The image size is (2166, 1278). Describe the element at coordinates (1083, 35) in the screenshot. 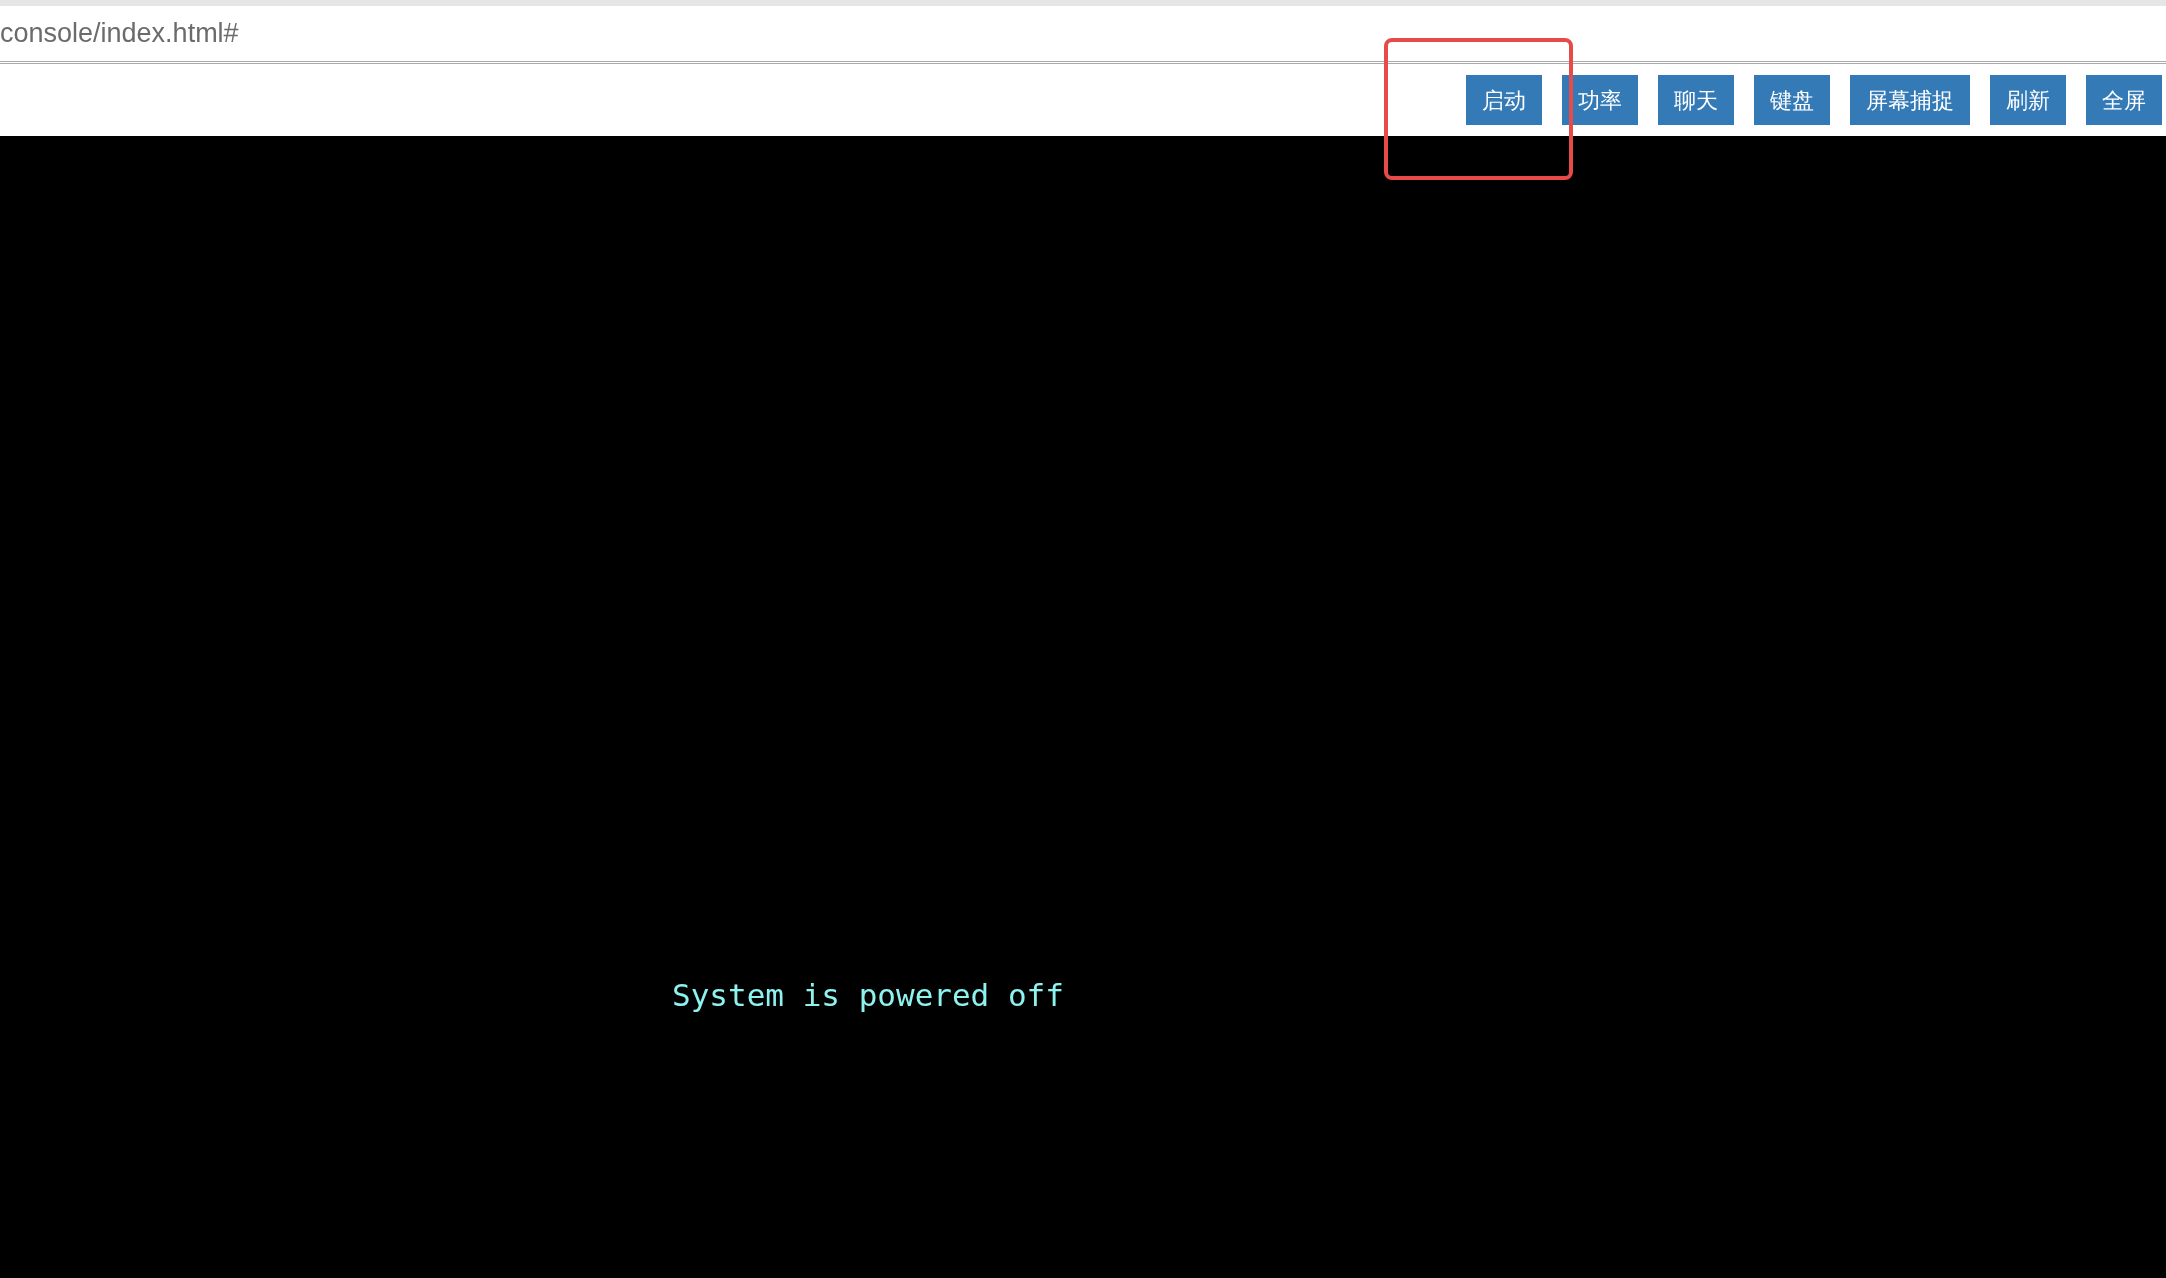

I see `address-bar: console/index.html#` at that location.